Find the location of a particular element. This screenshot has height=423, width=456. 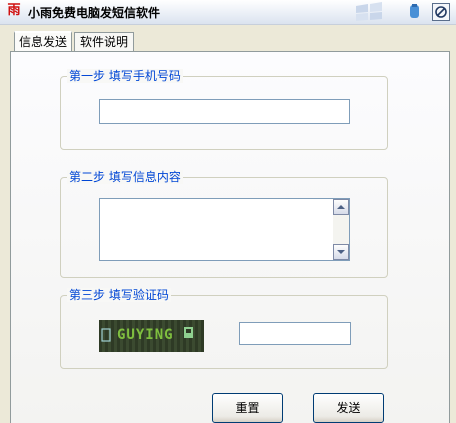

close-button is located at coordinates (441, 12).